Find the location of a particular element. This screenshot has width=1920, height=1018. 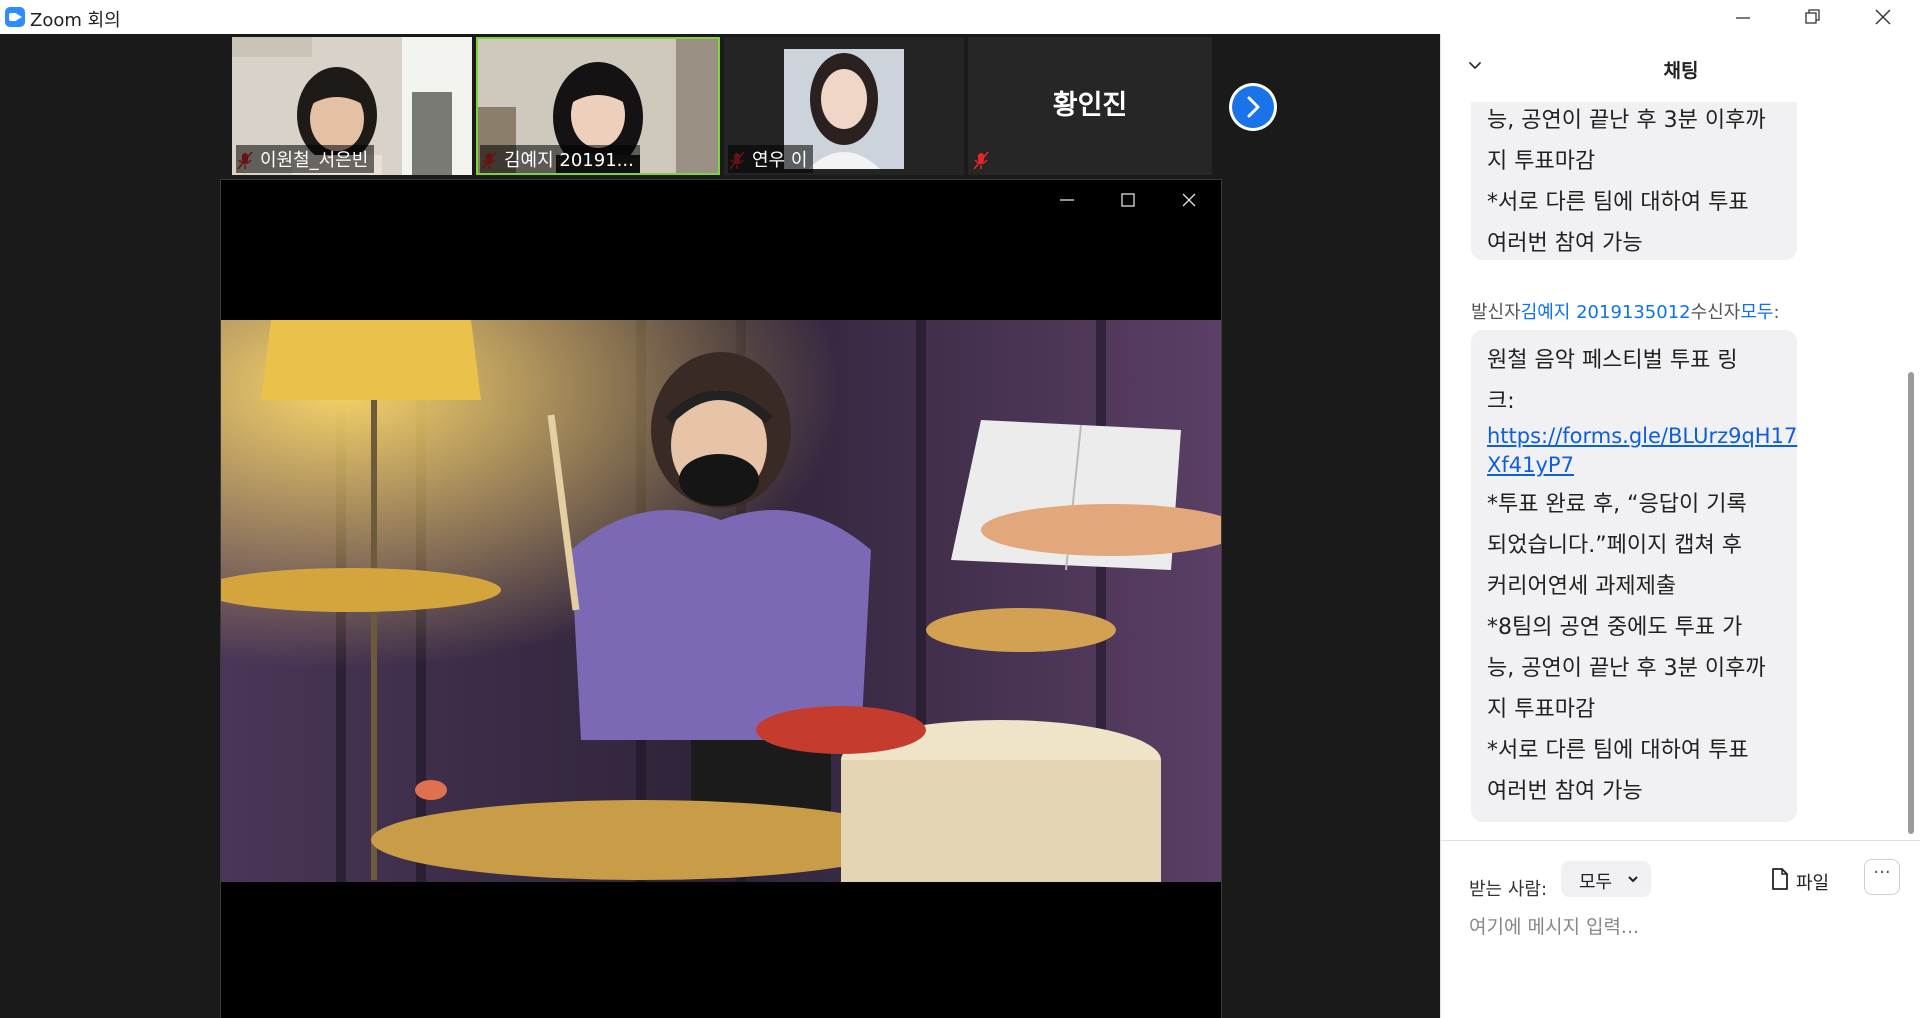

restore-icon is located at coordinates (1812, 16).